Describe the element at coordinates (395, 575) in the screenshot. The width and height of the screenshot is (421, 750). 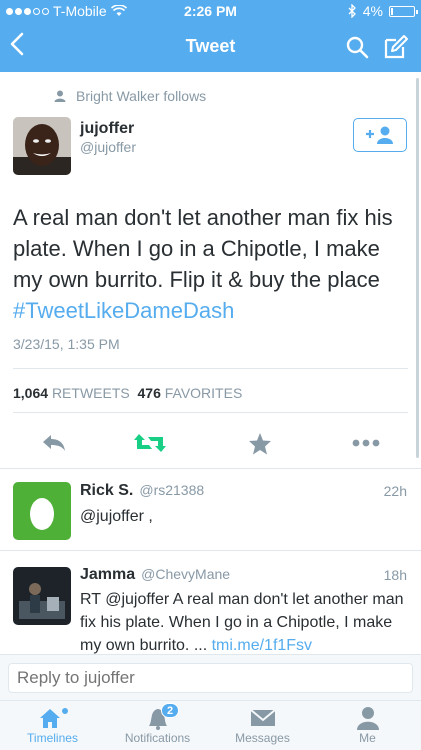
I see `reply-time: 18h` at that location.